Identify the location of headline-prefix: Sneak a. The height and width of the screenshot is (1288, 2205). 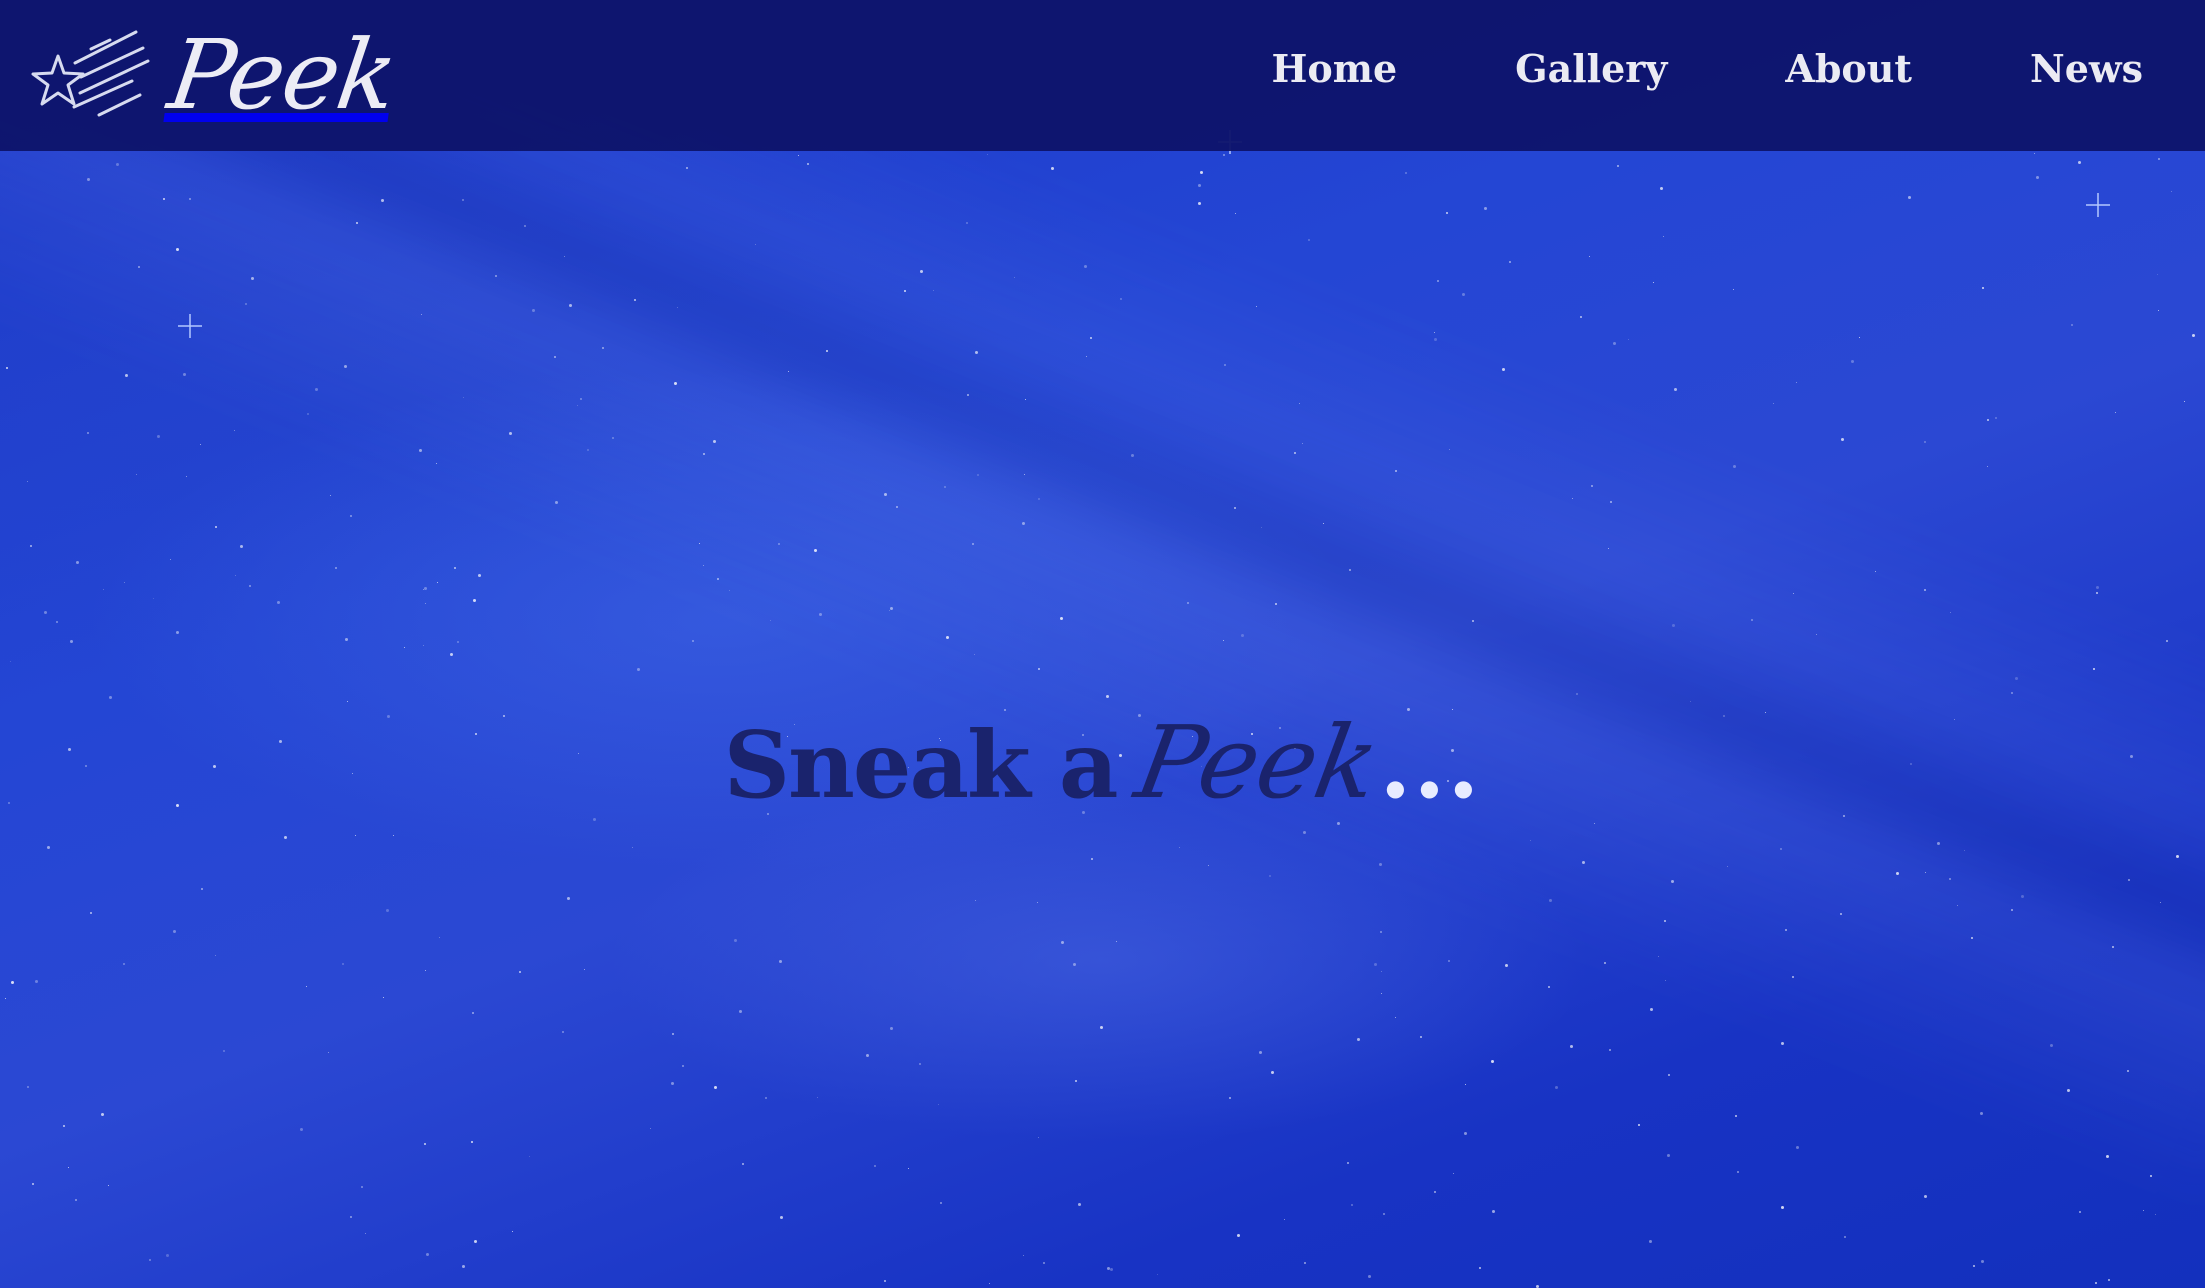
(921, 765).